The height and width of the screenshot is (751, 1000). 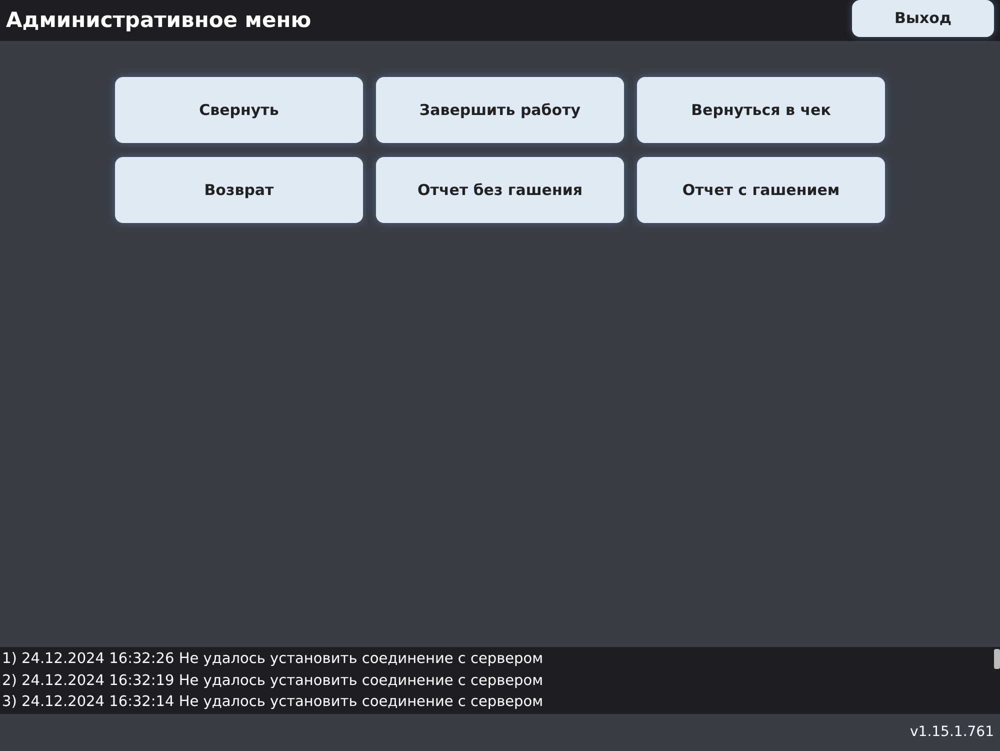 What do you see at coordinates (952, 732) in the screenshot?
I see `version-label: v1.15.1.761` at bounding box center [952, 732].